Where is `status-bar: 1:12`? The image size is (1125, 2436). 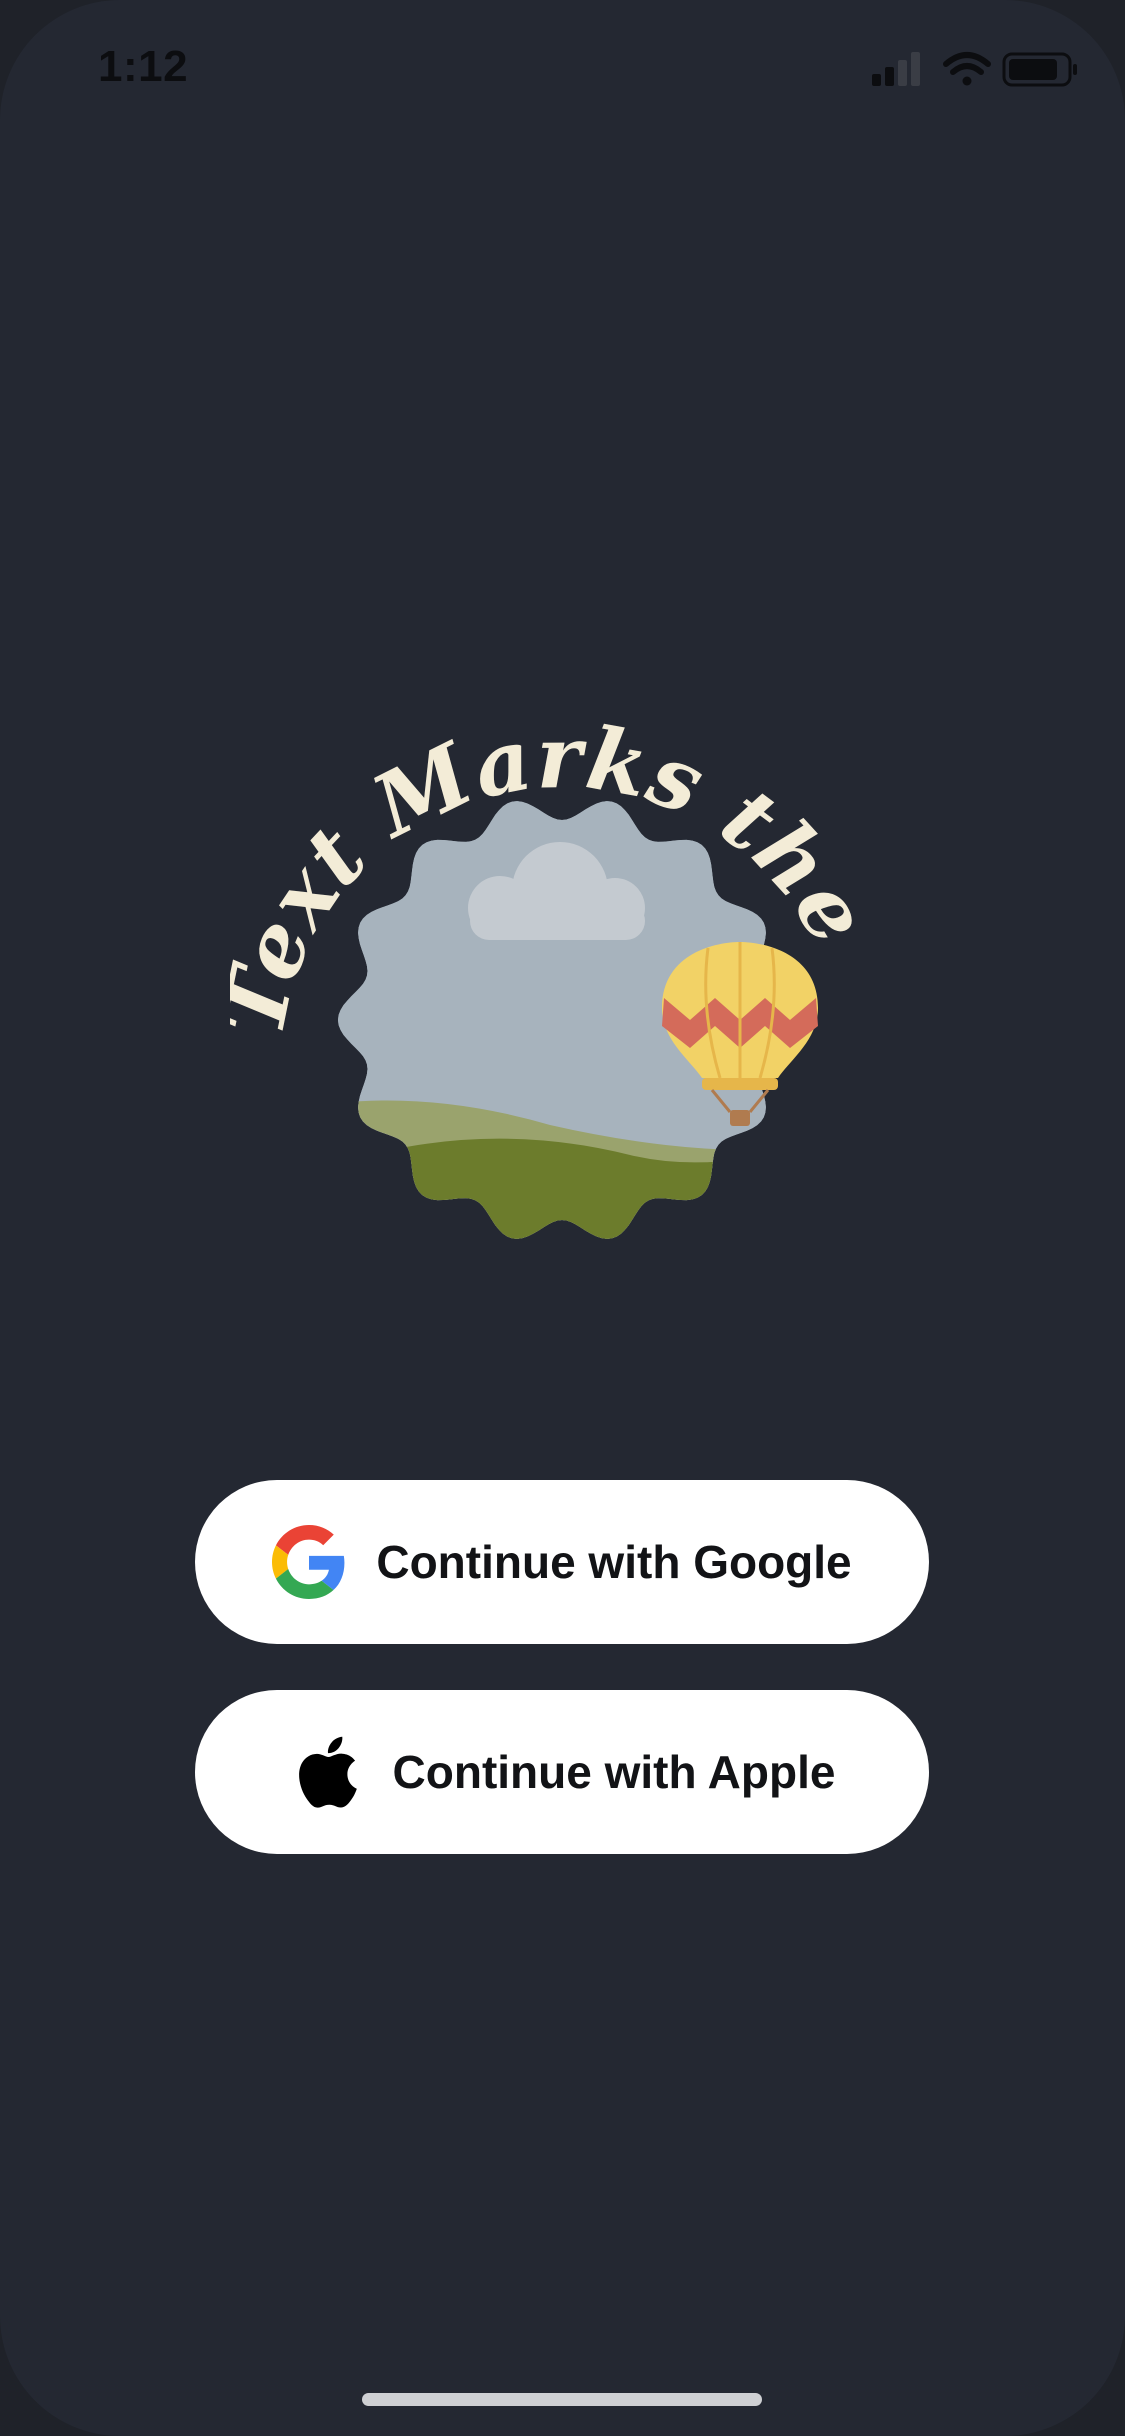
status-bar: 1:12 is located at coordinates (562, 70).